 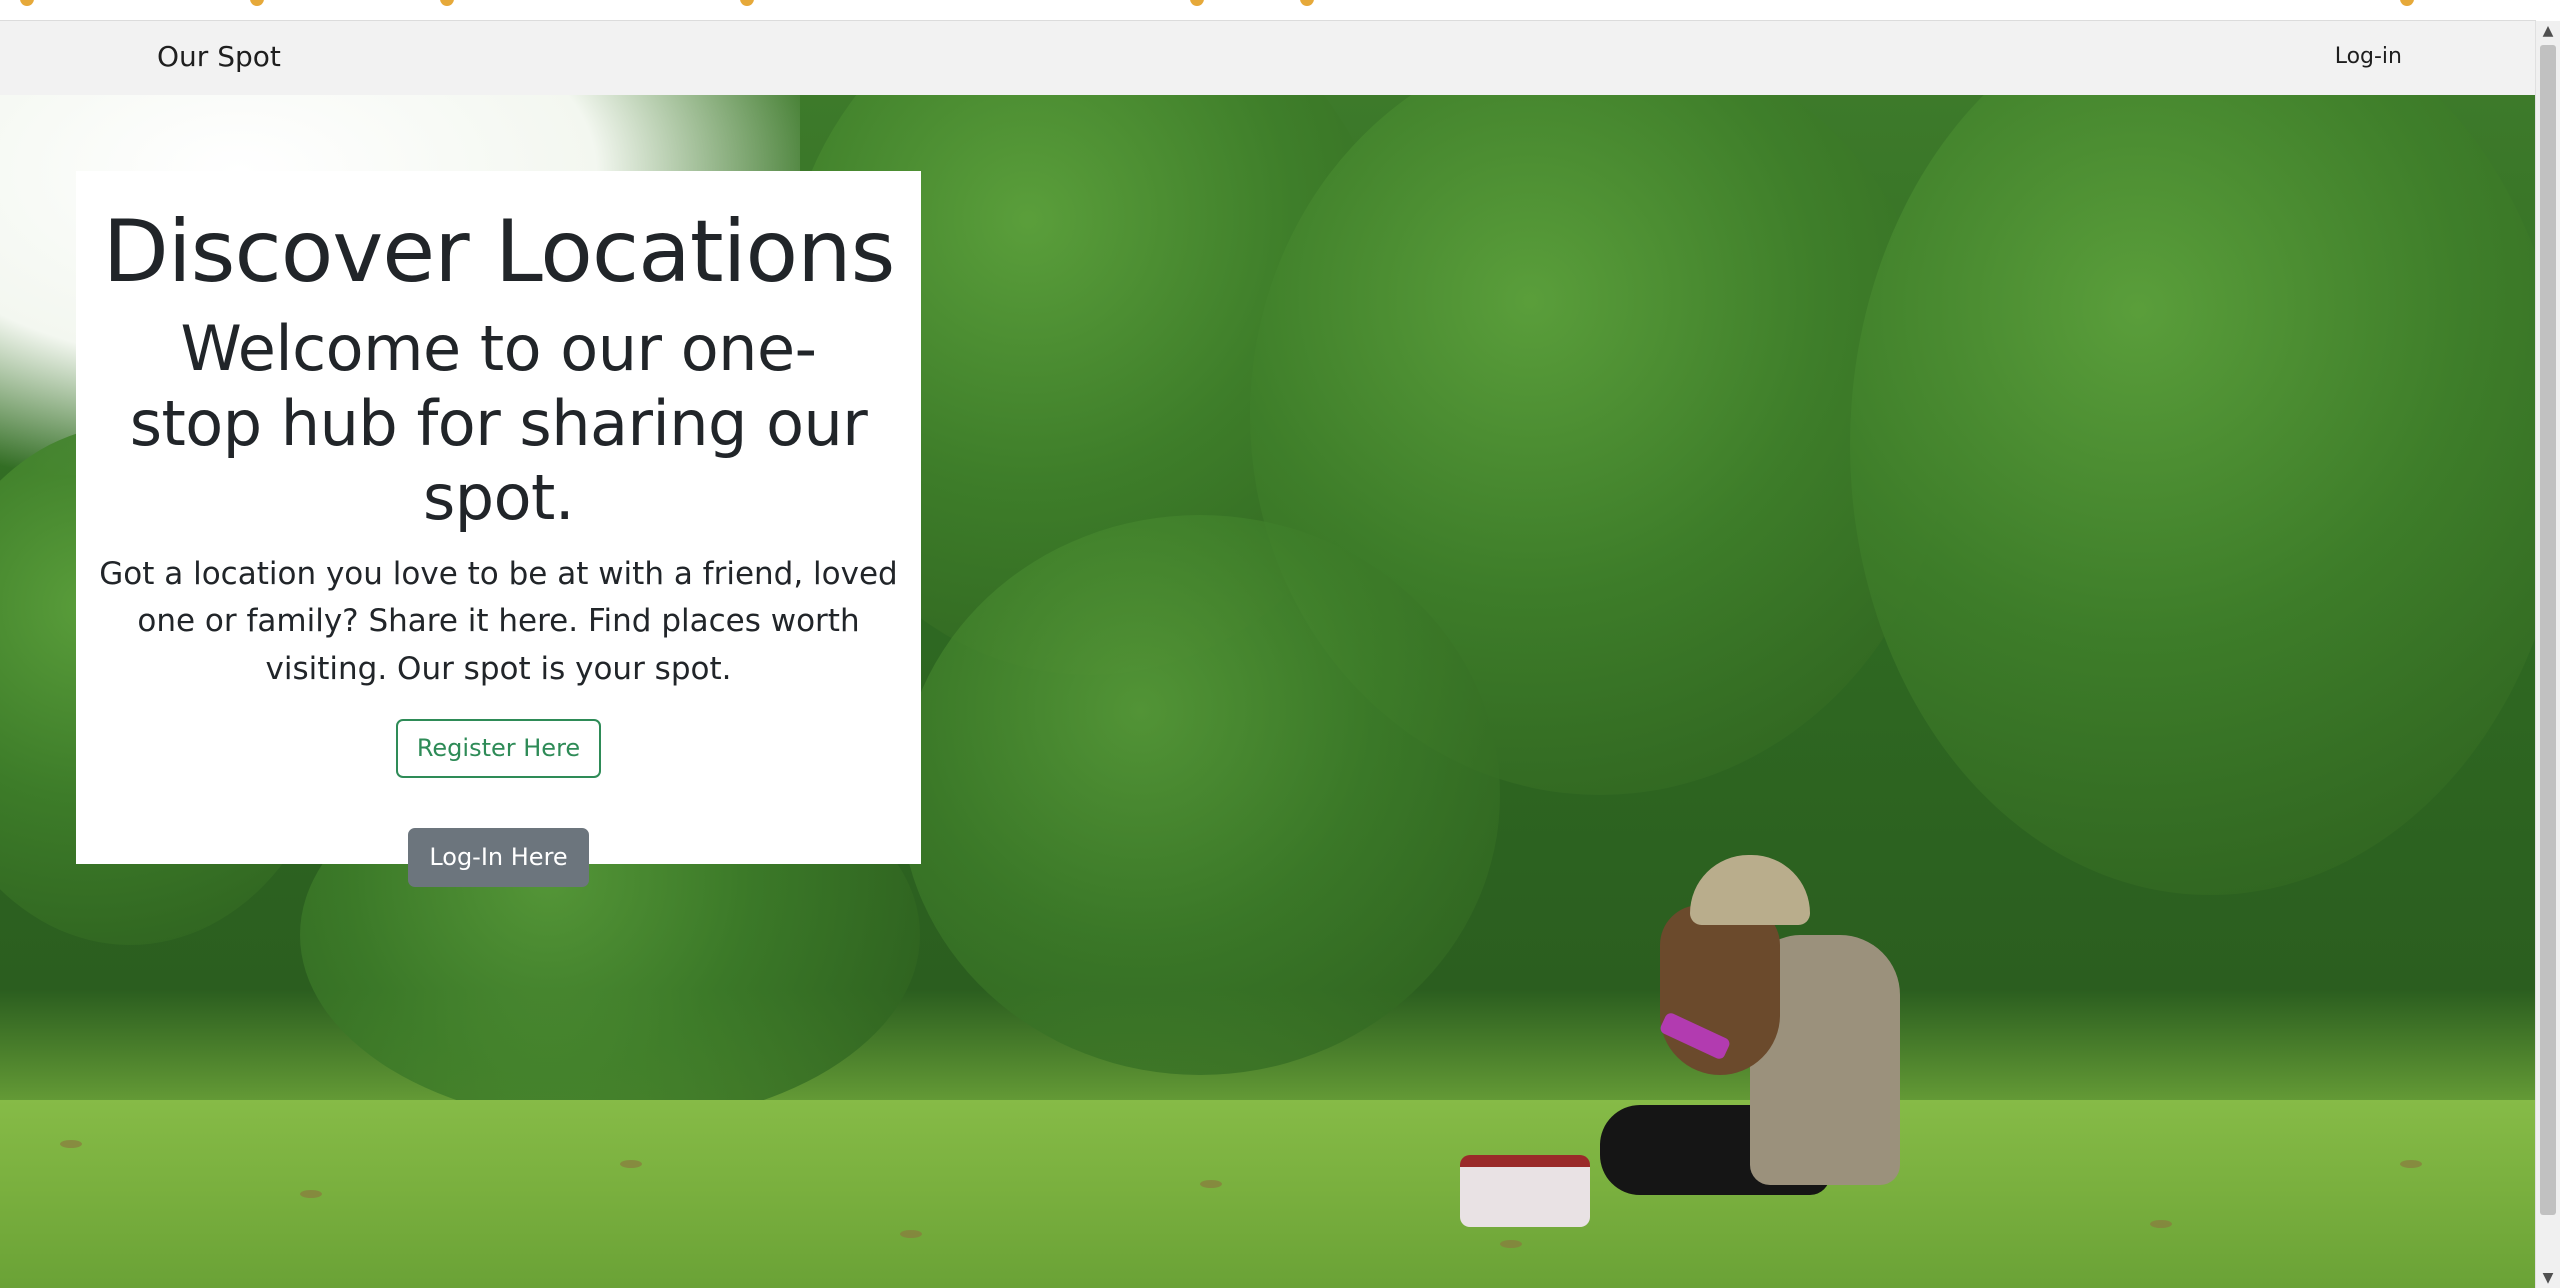 What do you see at coordinates (499, 252) in the screenshot?
I see `page-title: Discover Locations` at bounding box center [499, 252].